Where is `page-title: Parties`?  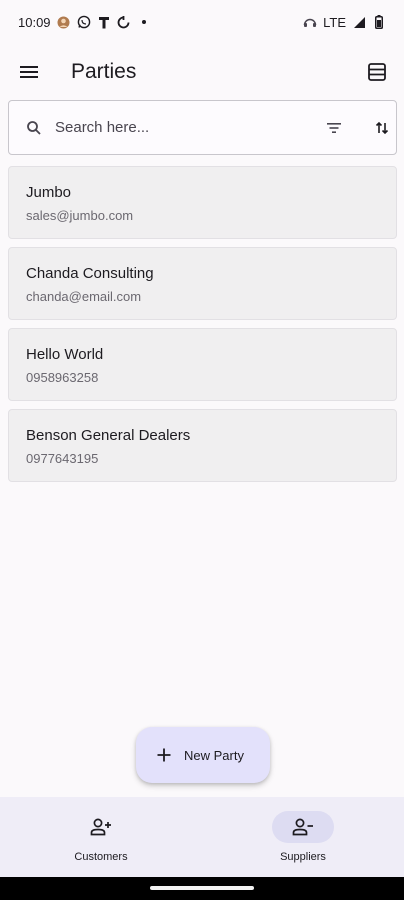
page-title: Parties is located at coordinates (104, 71).